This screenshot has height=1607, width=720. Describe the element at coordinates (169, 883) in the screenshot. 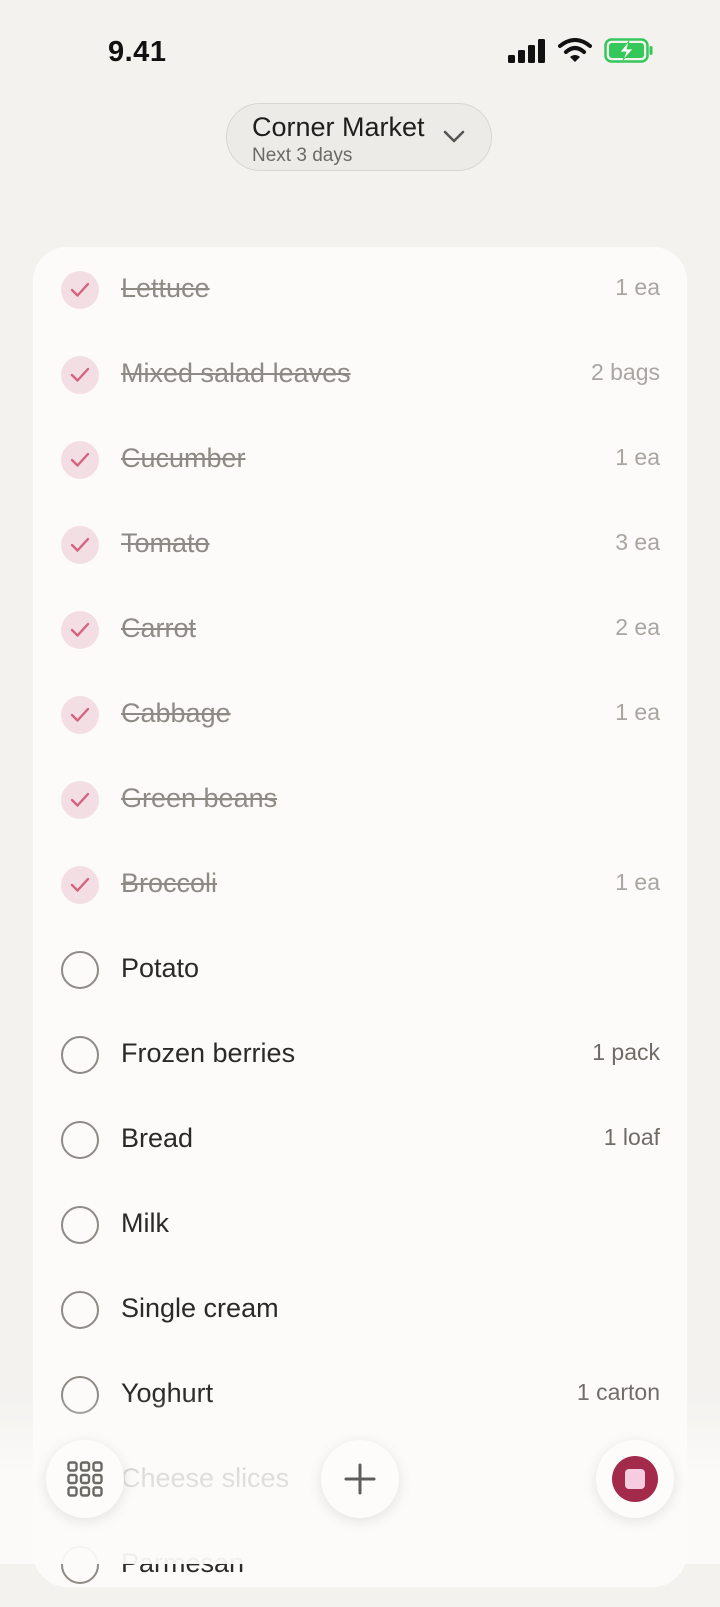

I see `item-name: Broccoli` at that location.